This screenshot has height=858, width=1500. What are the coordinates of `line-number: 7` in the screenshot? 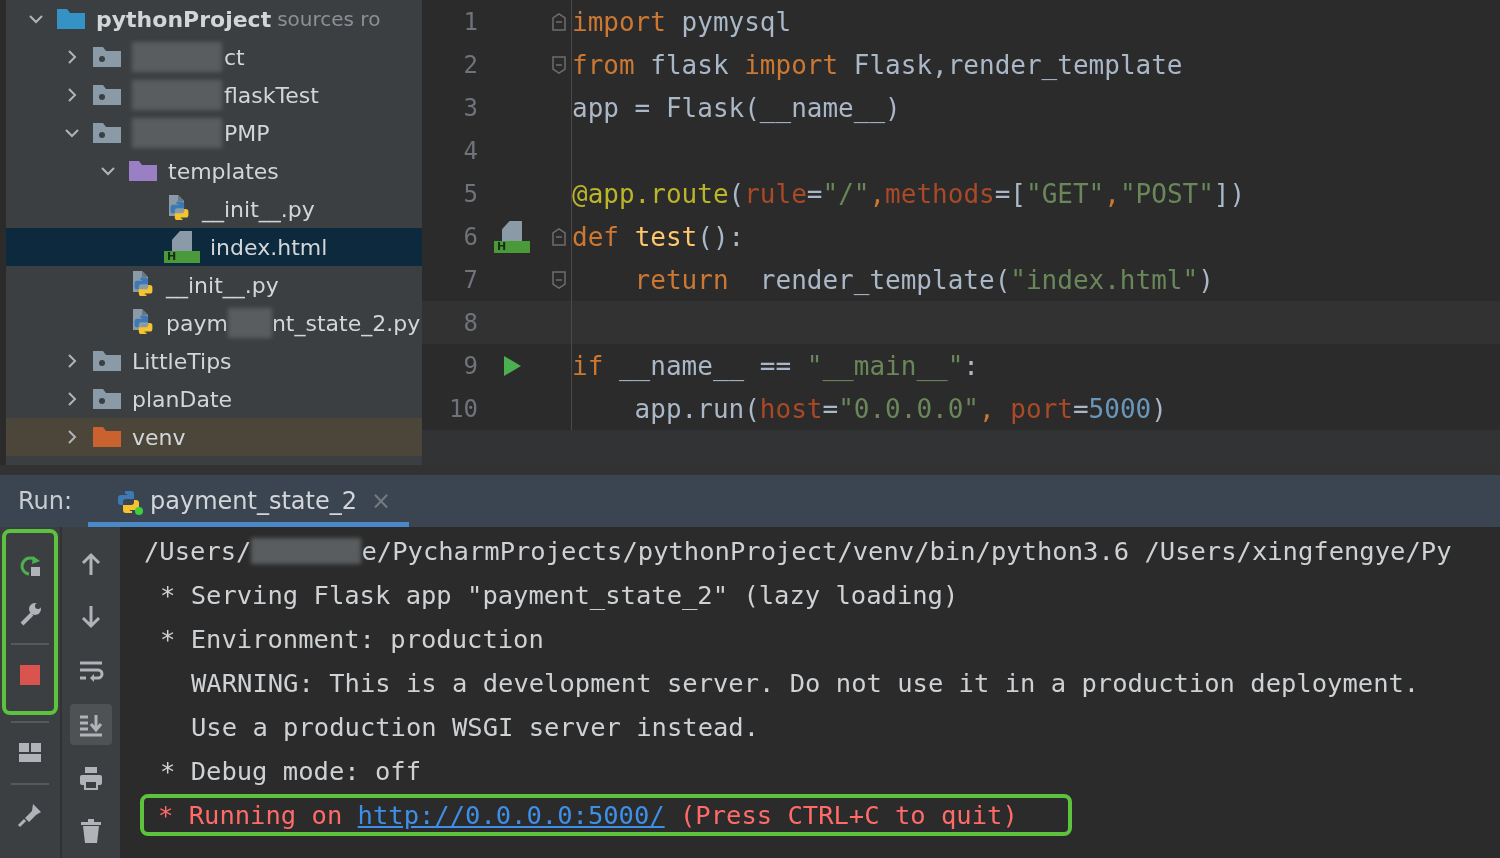 It's located at (470, 279).